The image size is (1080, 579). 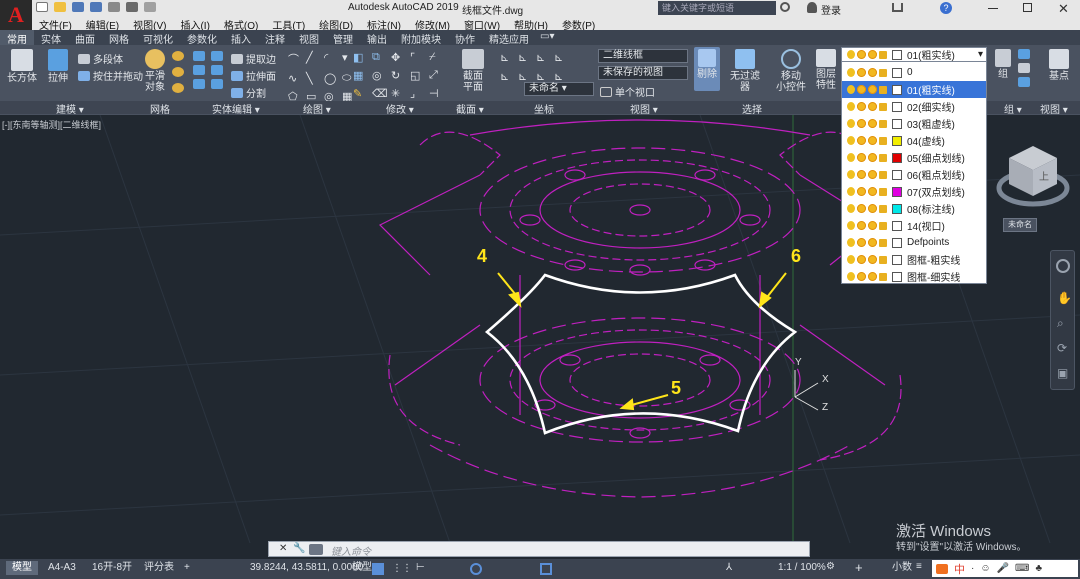 What do you see at coordinates (150, 7) in the screenshot?
I see `redo-icon` at bounding box center [150, 7].